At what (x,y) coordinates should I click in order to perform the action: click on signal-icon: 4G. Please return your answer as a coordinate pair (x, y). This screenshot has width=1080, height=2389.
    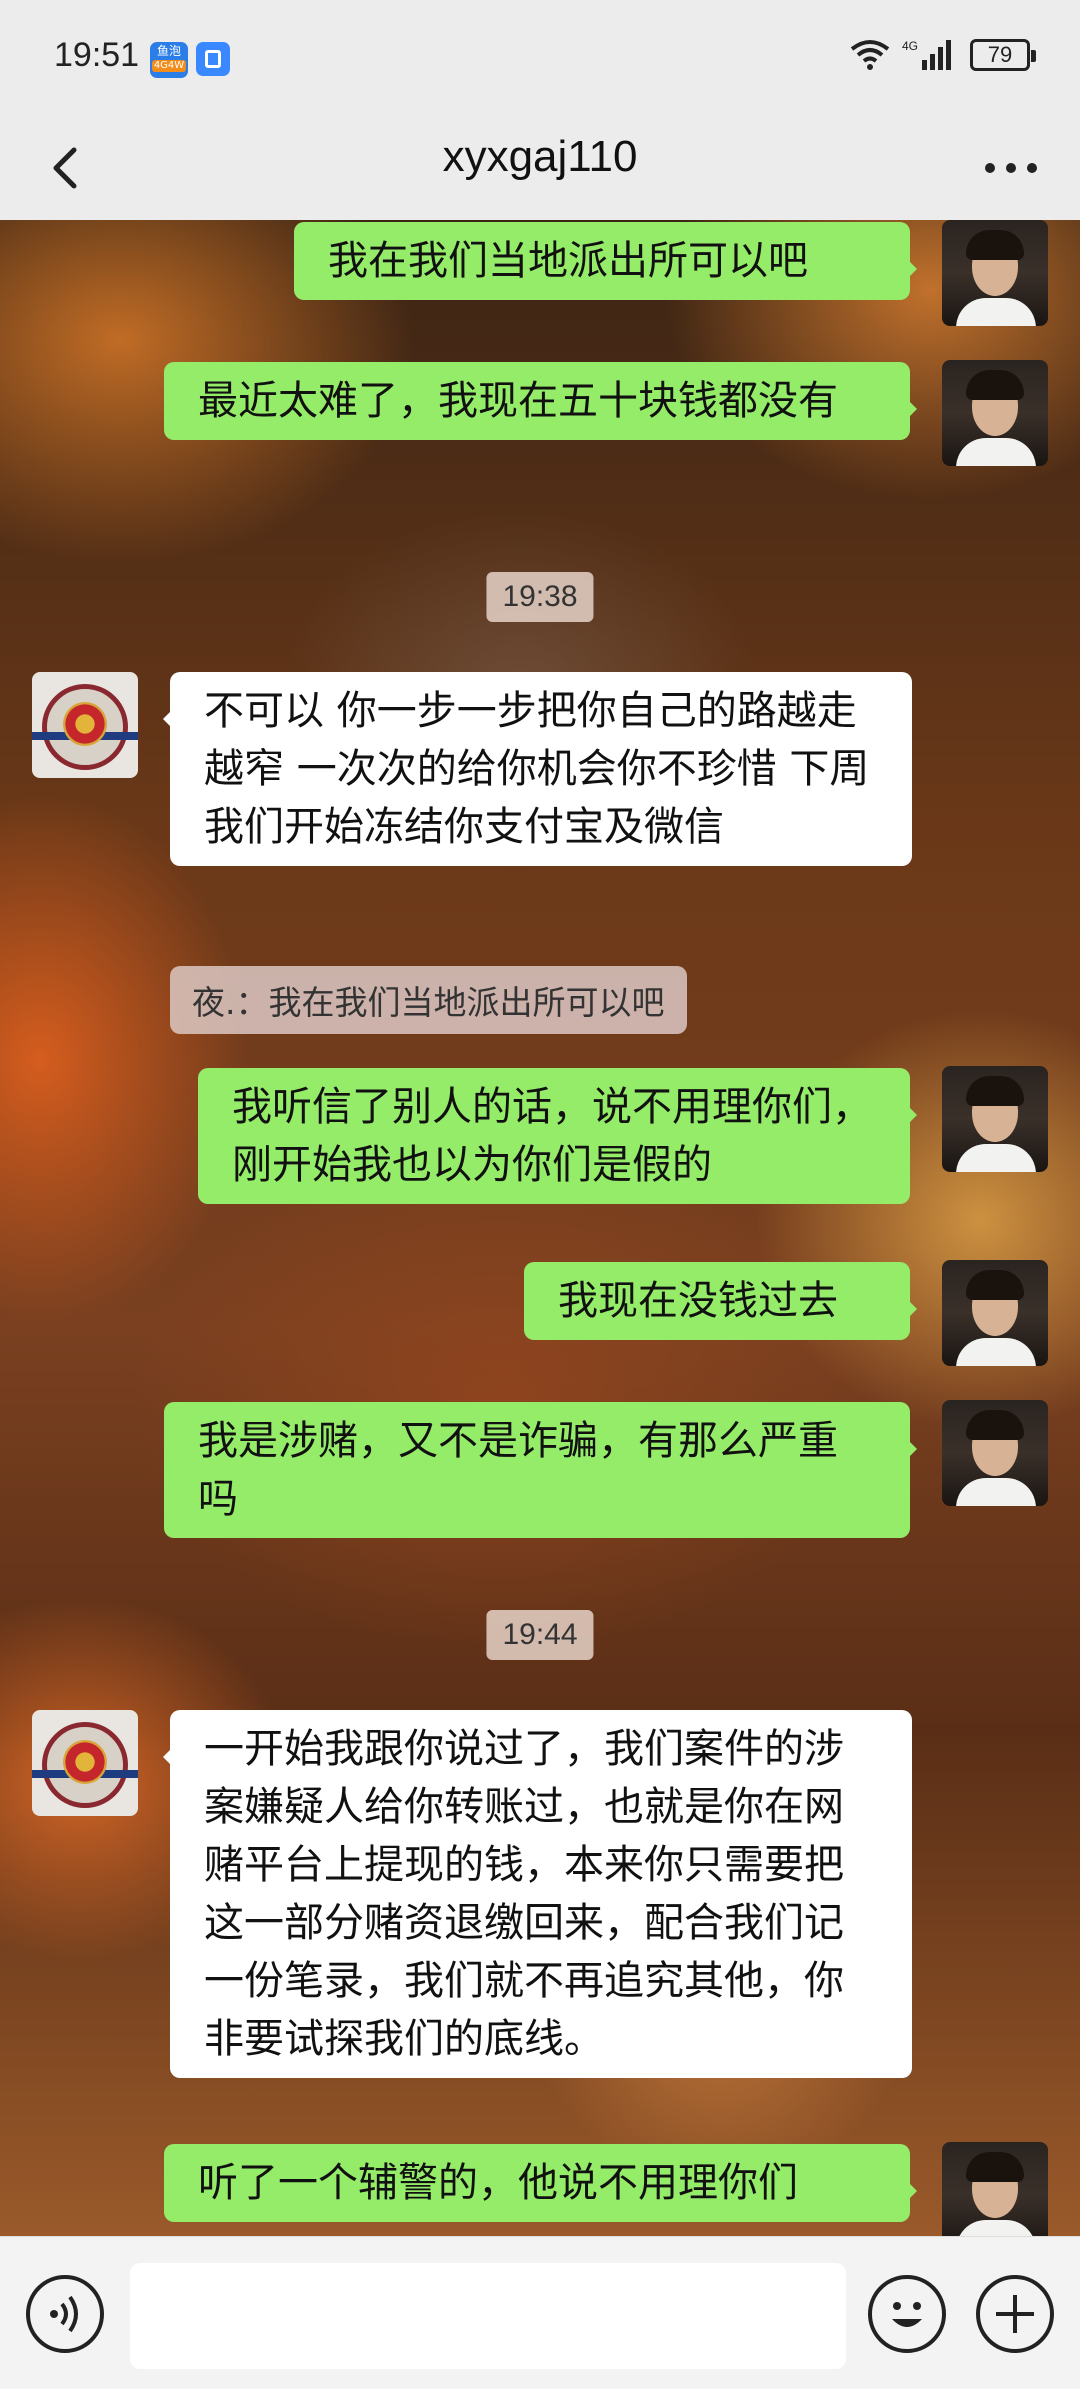
    Looking at the image, I should click on (926, 54).